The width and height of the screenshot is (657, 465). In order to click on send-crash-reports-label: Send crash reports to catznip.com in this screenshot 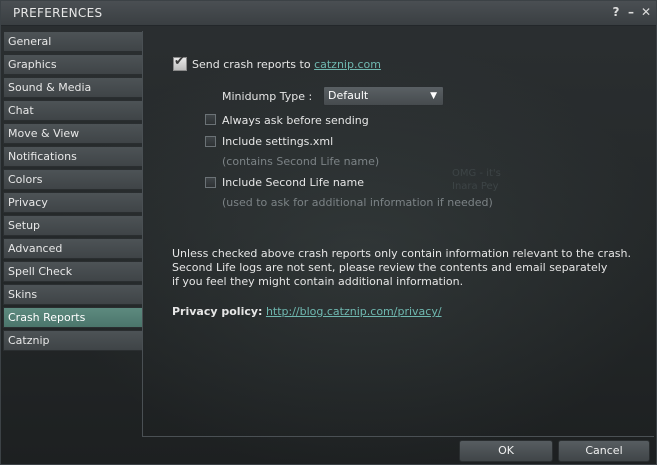, I will do `click(286, 64)`.